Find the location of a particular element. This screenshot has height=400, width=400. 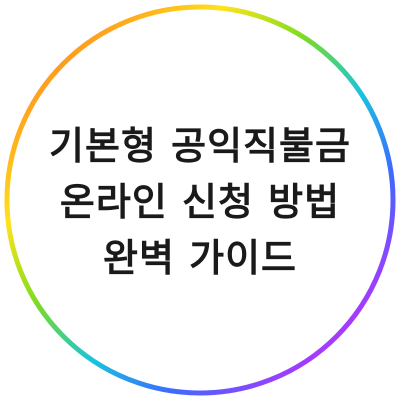

title-line-1: 기본형 공익직불금 is located at coordinates (200, 146).